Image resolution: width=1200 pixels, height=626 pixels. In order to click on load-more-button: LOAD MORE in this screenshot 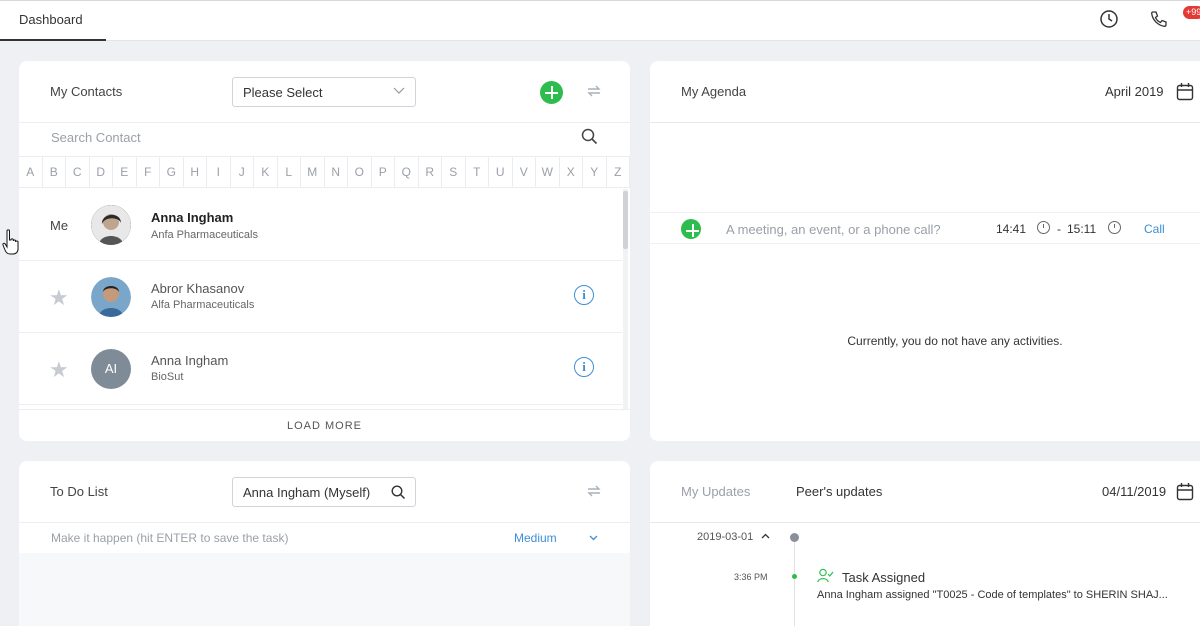, I will do `click(324, 425)`.